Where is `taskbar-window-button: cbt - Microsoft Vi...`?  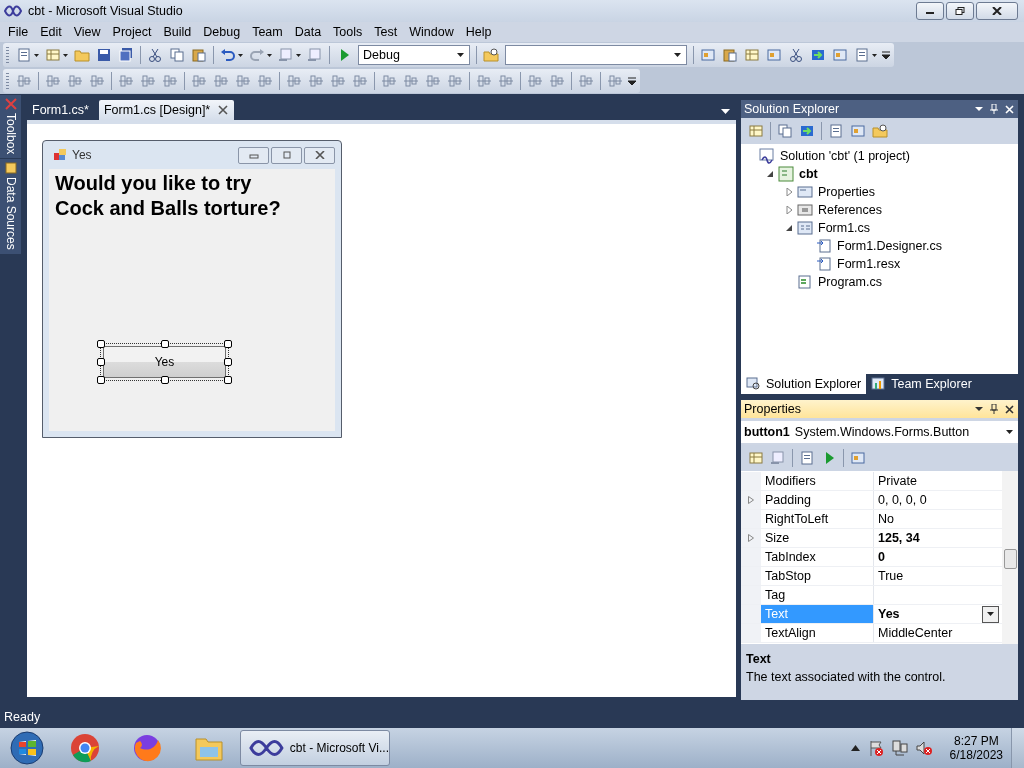 taskbar-window-button: cbt - Microsoft Vi... is located at coordinates (315, 748).